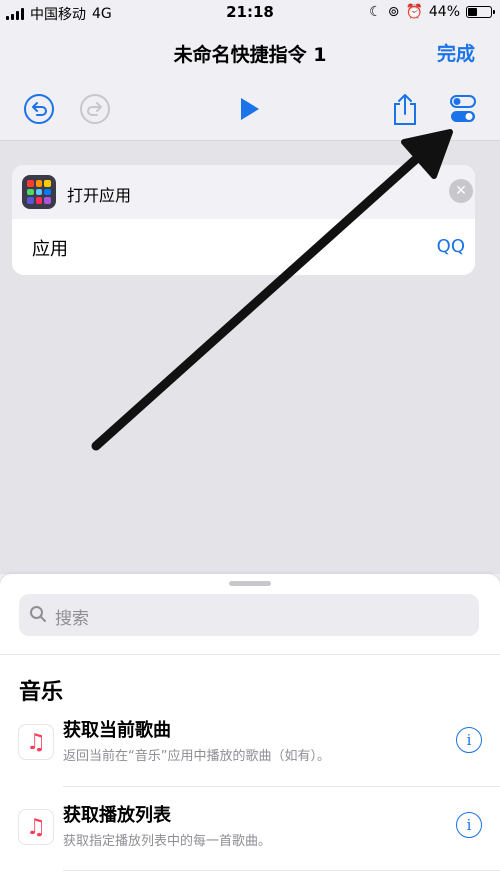 The image size is (500, 889). Describe the element at coordinates (249, 615) in the screenshot. I see `search-input: 搜索` at that location.